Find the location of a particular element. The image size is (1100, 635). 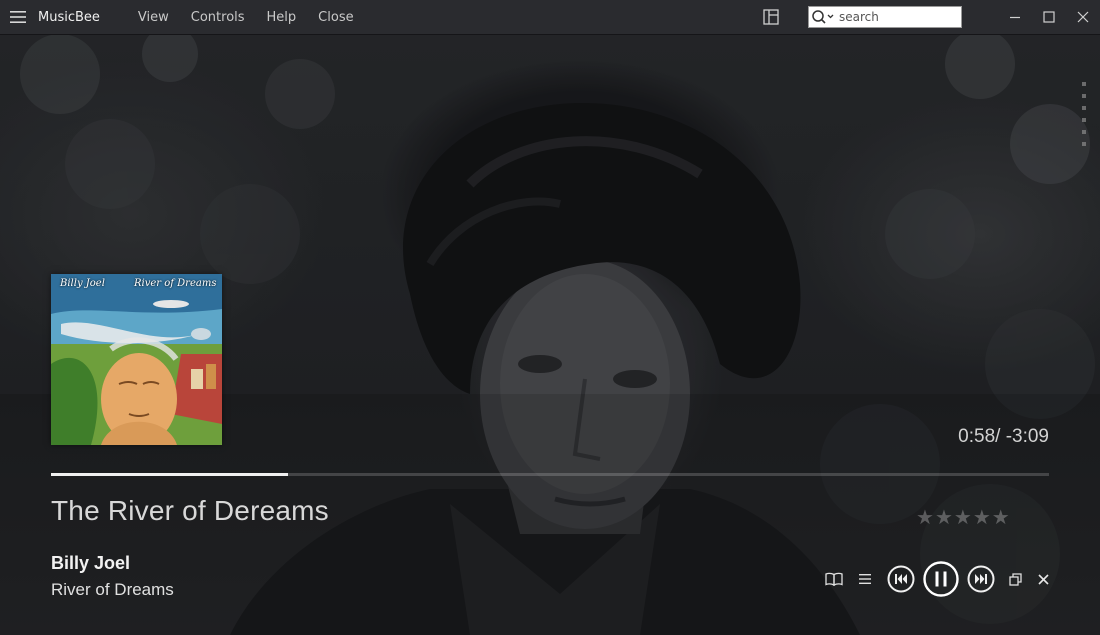

restore-window-button is located at coordinates (1015, 579).